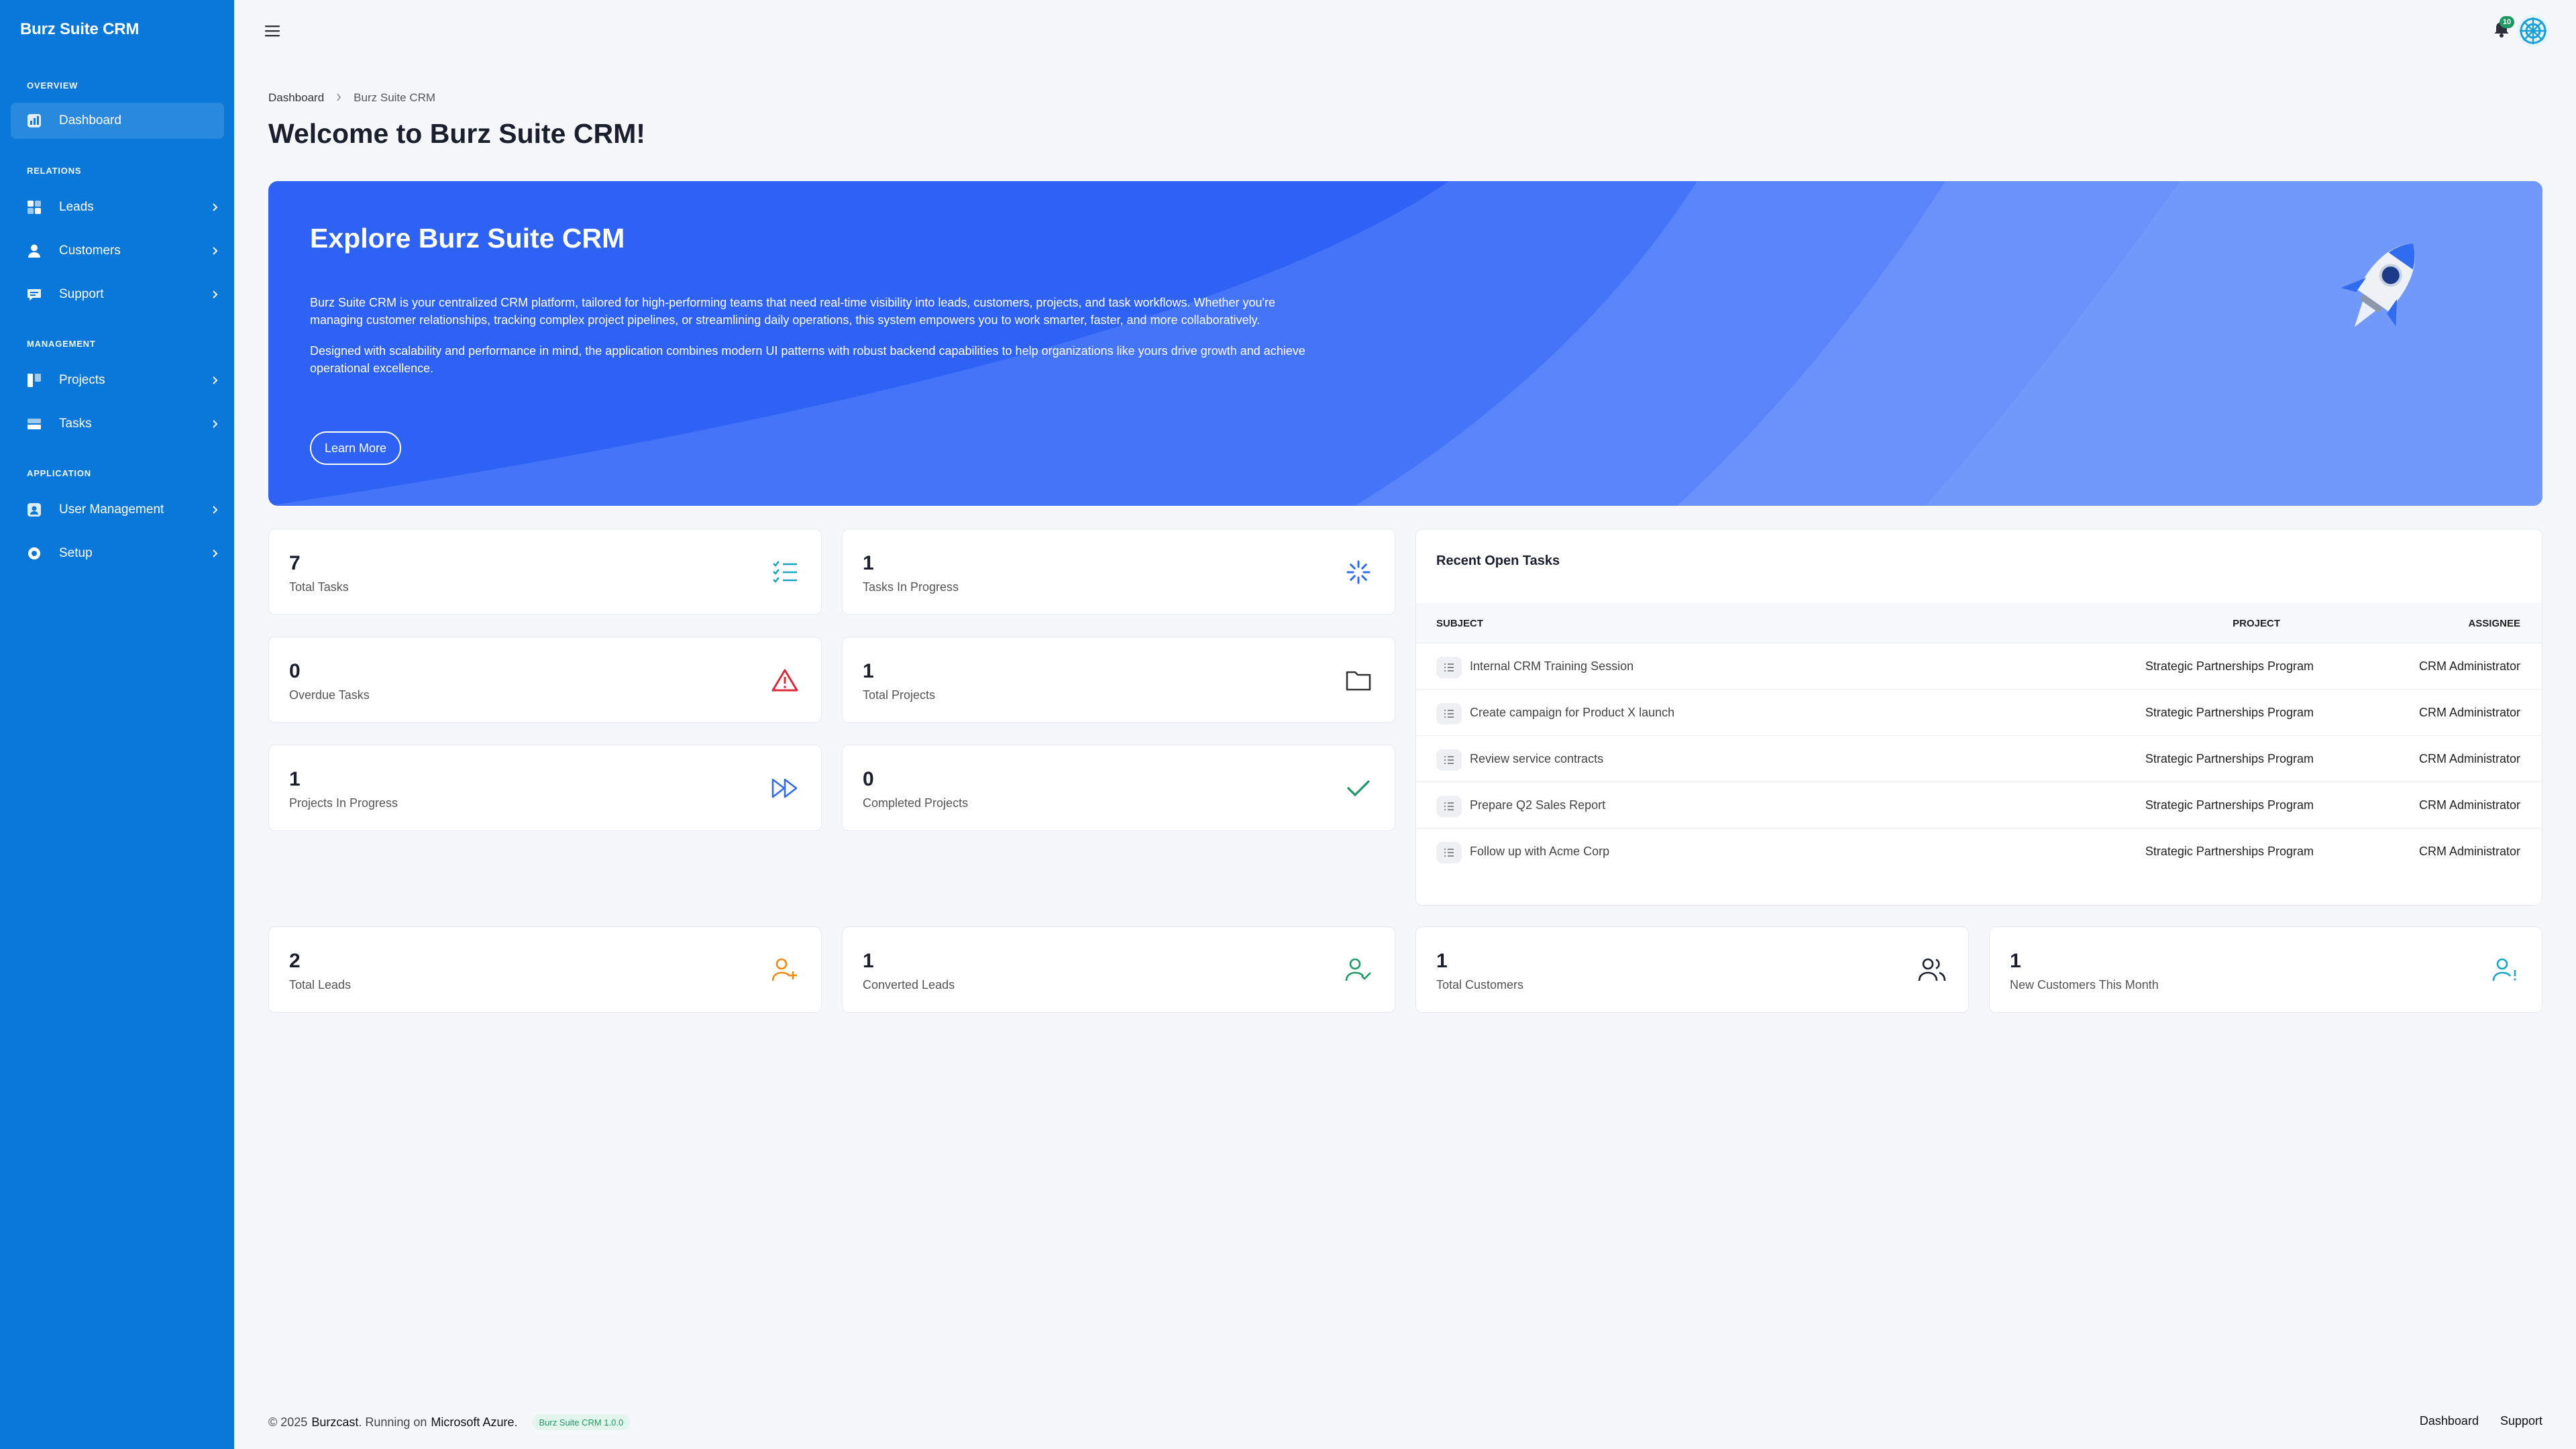 The width and height of the screenshot is (2576, 1449). Describe the element at coordinates (295, 563) in the screenshot. I see `stat-value: 7` at that location.